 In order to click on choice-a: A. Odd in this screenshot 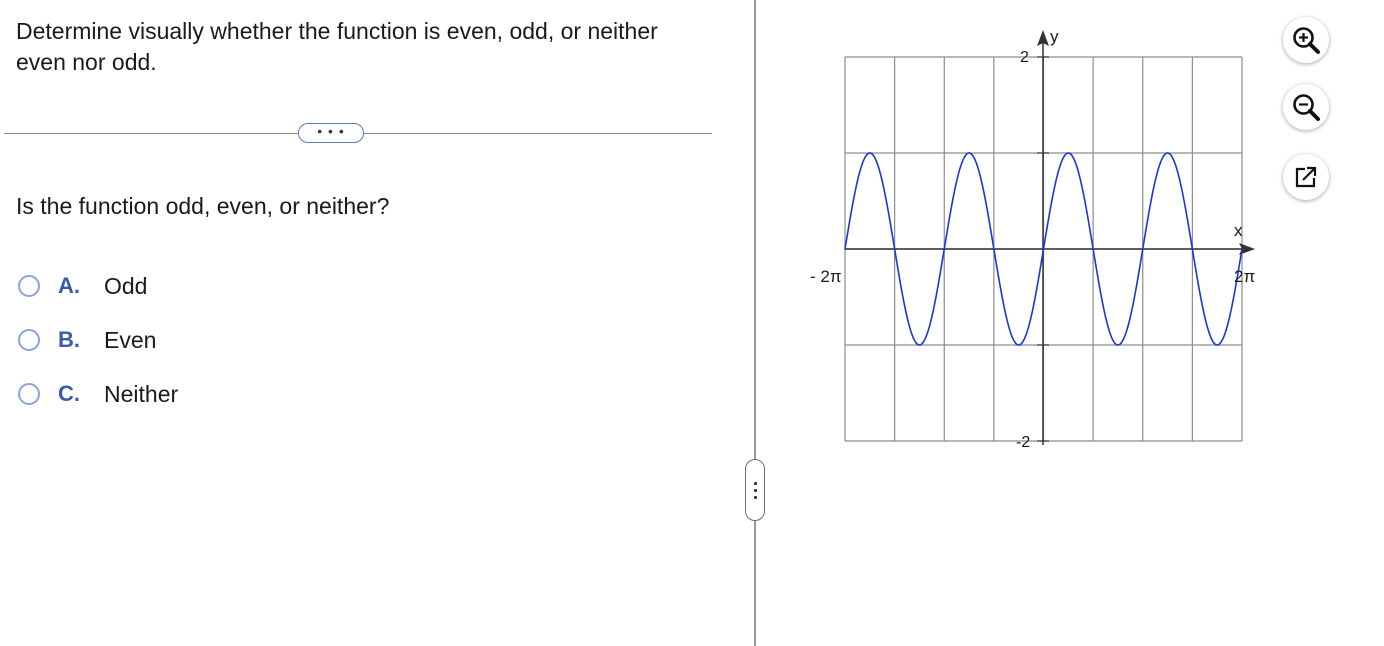, I will do `click(168, 286)`.